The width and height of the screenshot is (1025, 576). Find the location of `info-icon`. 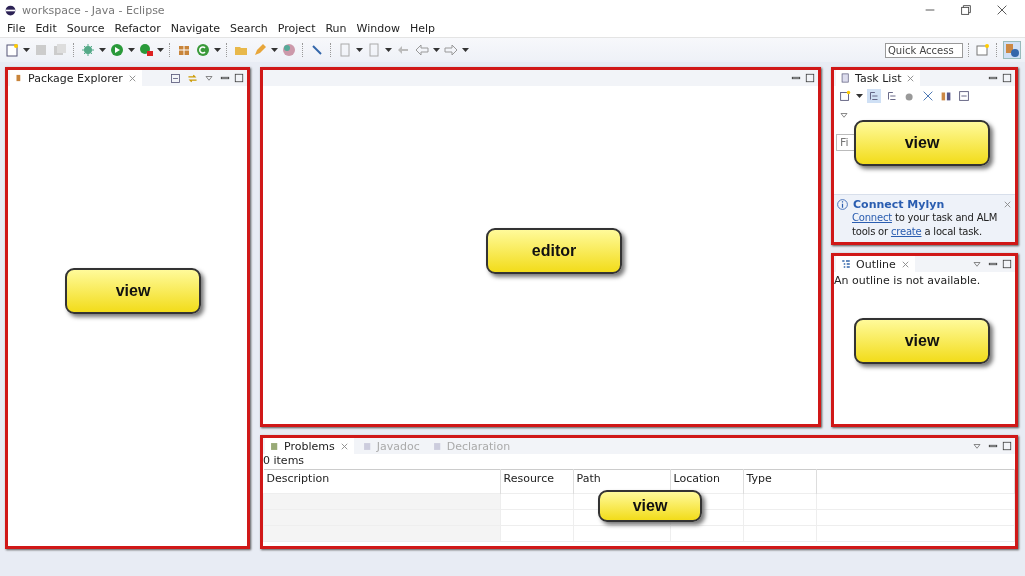

info-icon is located at coordinates (842, 204).